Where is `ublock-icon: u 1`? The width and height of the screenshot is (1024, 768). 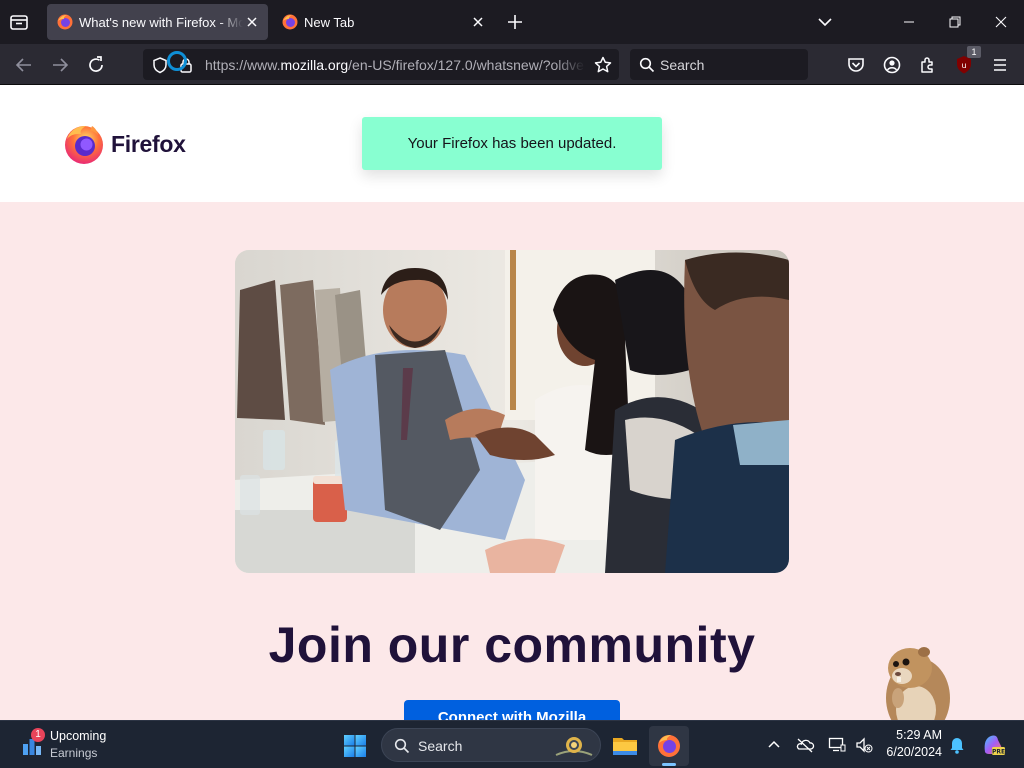
ublock-icon: u 1 is located at coordinates (966, 62).